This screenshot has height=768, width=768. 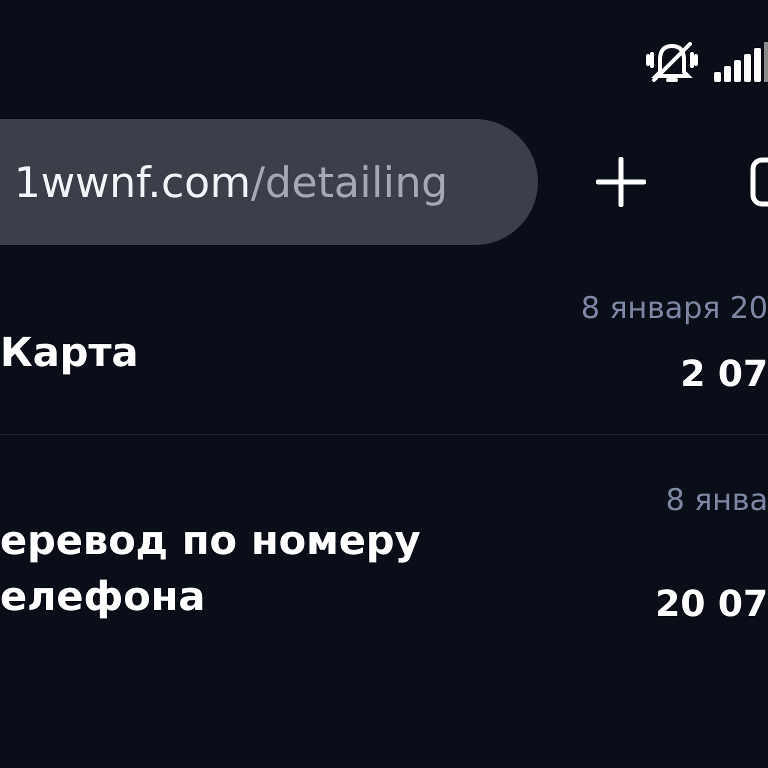 I want to click on transaction-amount: 2 07, so click(x=724, y=375).